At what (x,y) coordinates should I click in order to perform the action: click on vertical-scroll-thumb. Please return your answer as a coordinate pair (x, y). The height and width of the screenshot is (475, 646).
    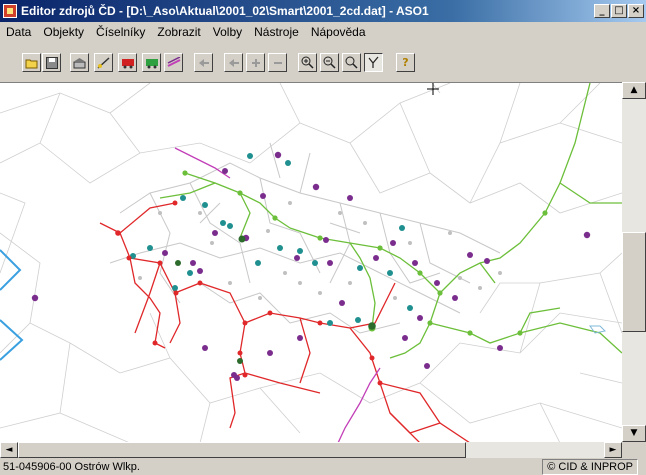
    Looking at the image, I should click on (634, 282).